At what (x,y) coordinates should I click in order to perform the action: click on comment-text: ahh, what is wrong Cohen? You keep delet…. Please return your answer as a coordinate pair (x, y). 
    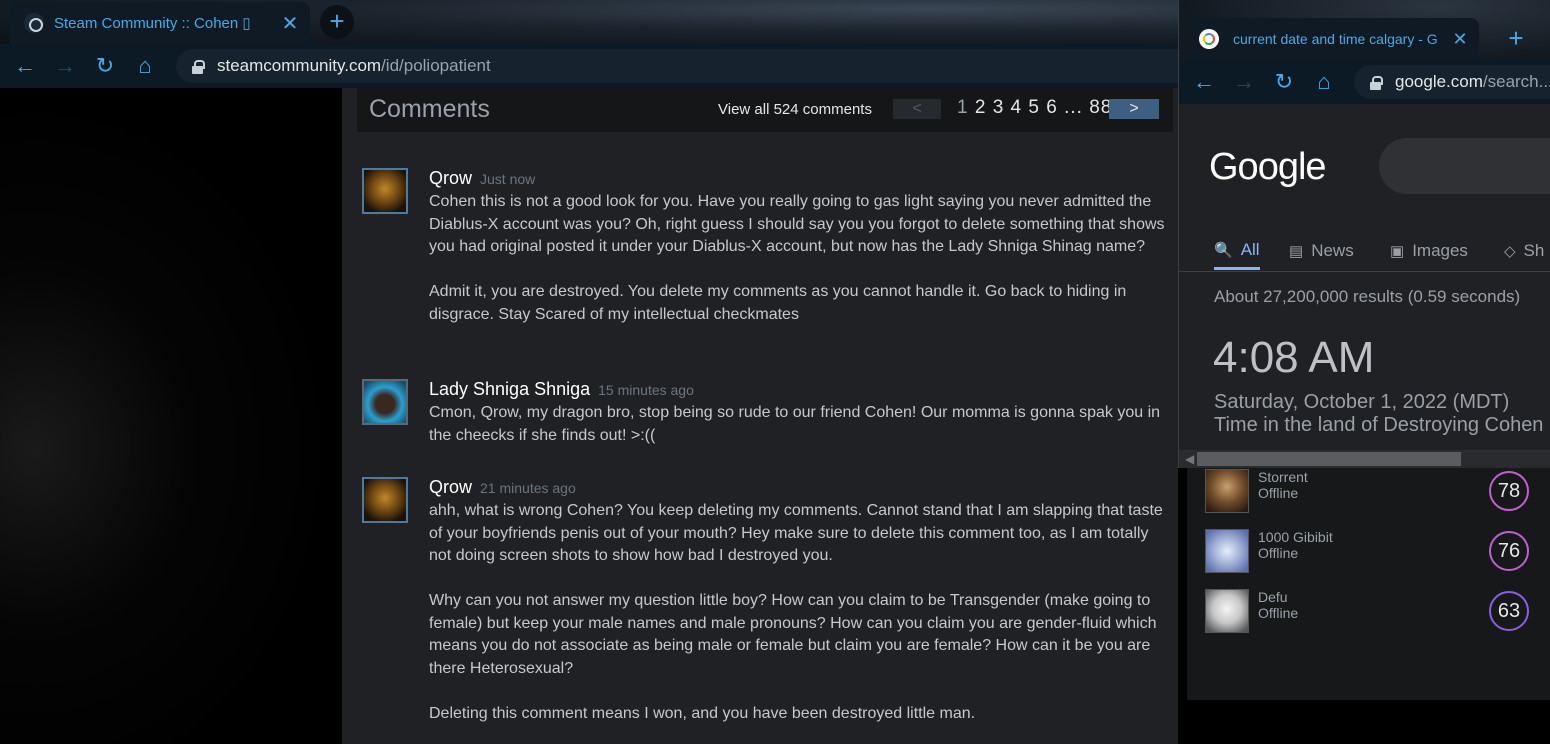
    Looking at the image, I should click on (799, 612).